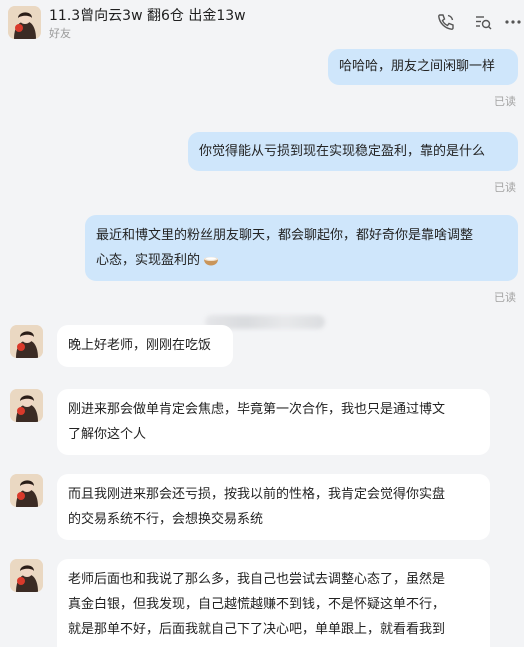 This screenshot has height=647, width=524. Describe the element at coordinates (446, 22) in the screenshot. I see `call-icon` at that location.